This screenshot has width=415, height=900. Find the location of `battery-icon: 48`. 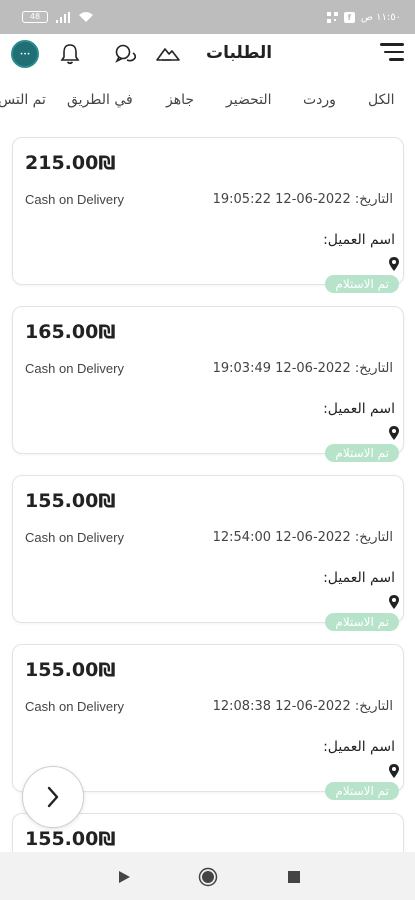

battery-icon: 48 is located at coordinates (35, 17).